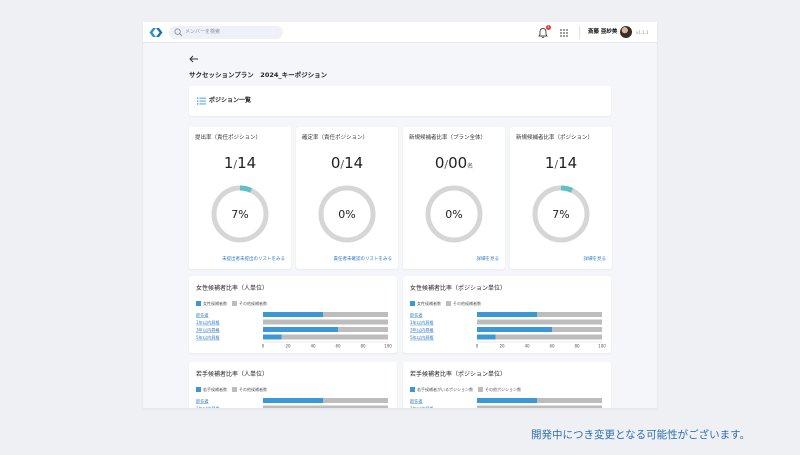  I want to click on legend-label: 女性候補者数, so click(215, 303).